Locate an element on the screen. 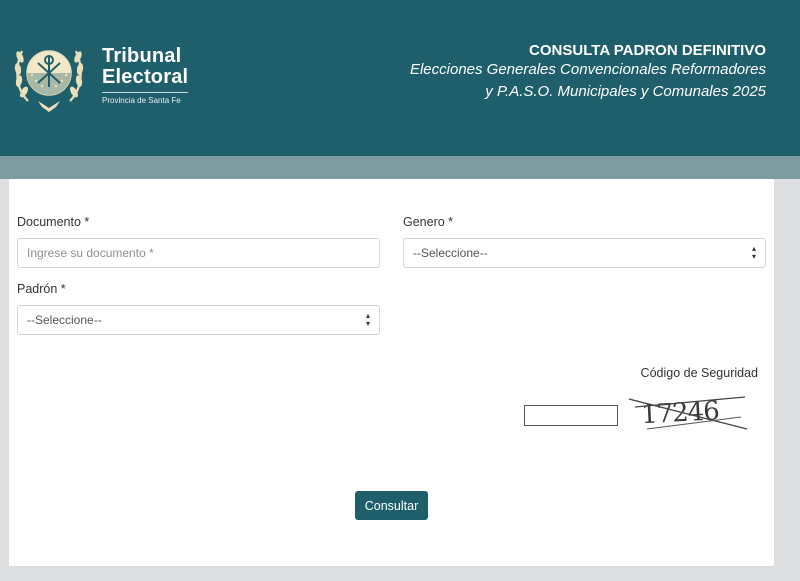 This screenshot has height=581, width=800. page-subtitle-2: y P.A.S.O. Municipales y Comunales 2025 is located at coordinates (625, 91).